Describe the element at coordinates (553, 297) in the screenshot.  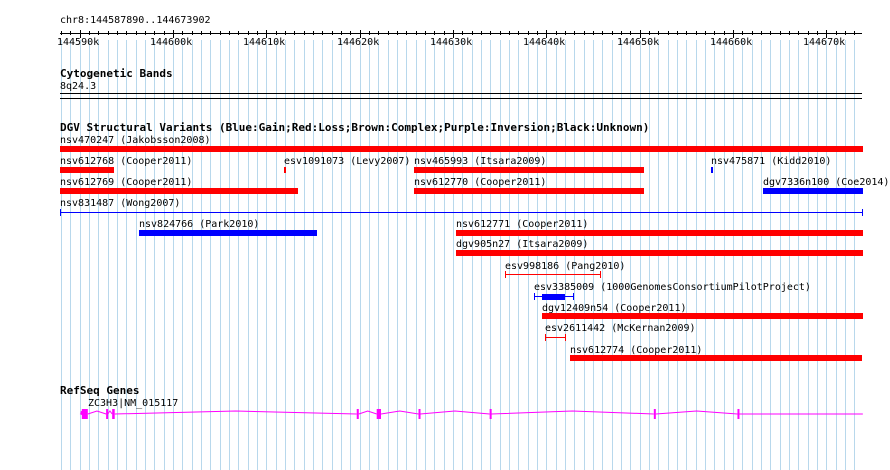
I see `dgv-variant-thick-segment` at that location.